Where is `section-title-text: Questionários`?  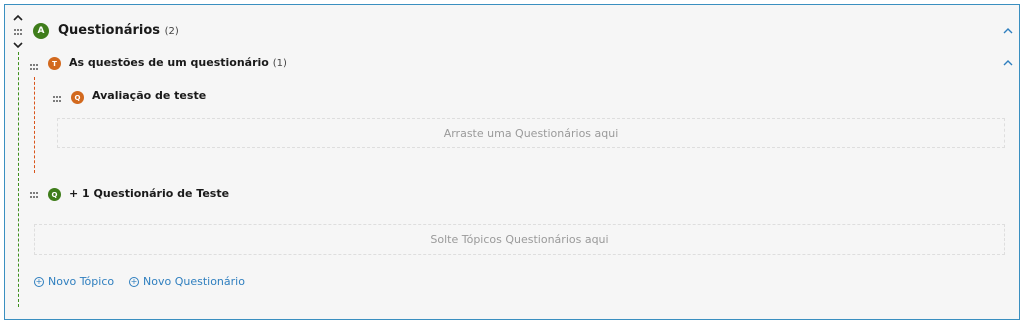 section-title-text: Questionários is located at coordinates (109, 30).